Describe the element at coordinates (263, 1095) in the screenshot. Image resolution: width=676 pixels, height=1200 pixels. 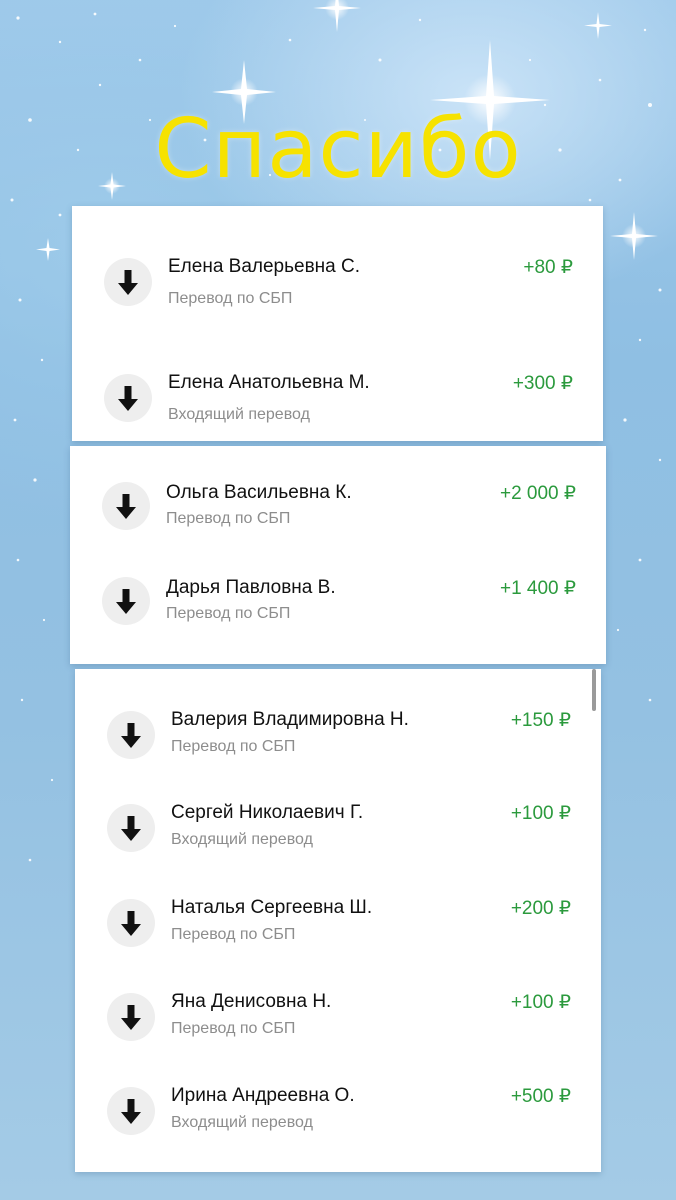
I see `sender-name: Ирина Андреевна О.` at that location.